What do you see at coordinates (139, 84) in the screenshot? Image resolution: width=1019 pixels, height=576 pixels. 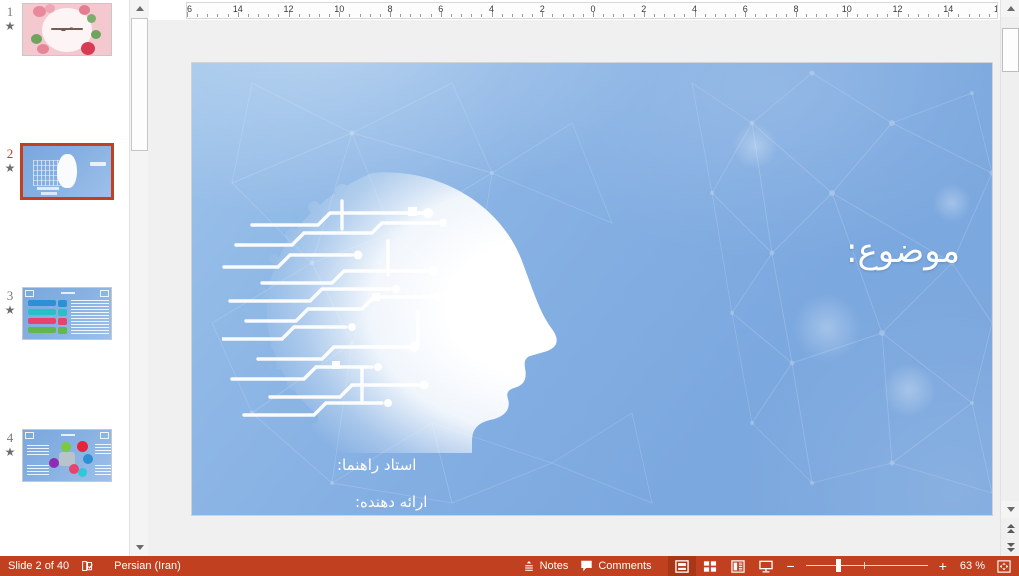 I see `thumbnail-scrollbar-thumb` at bounding box center [139, 84].